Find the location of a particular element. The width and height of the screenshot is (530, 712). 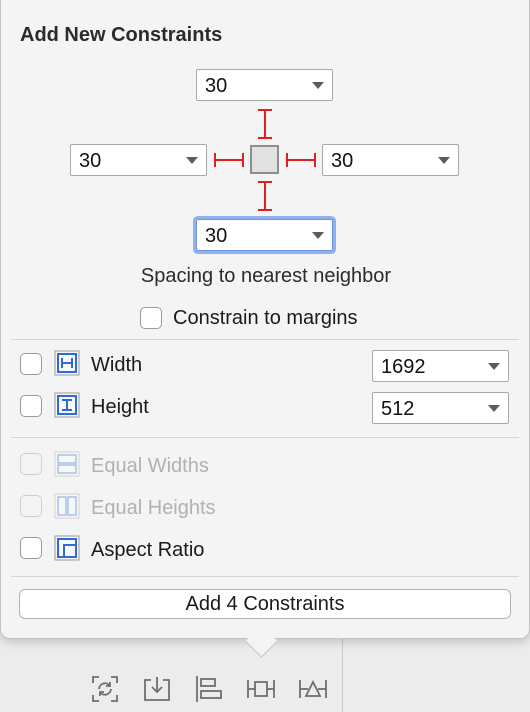

constrain-to-margins-checkbox is located at coordinates (151, 318).